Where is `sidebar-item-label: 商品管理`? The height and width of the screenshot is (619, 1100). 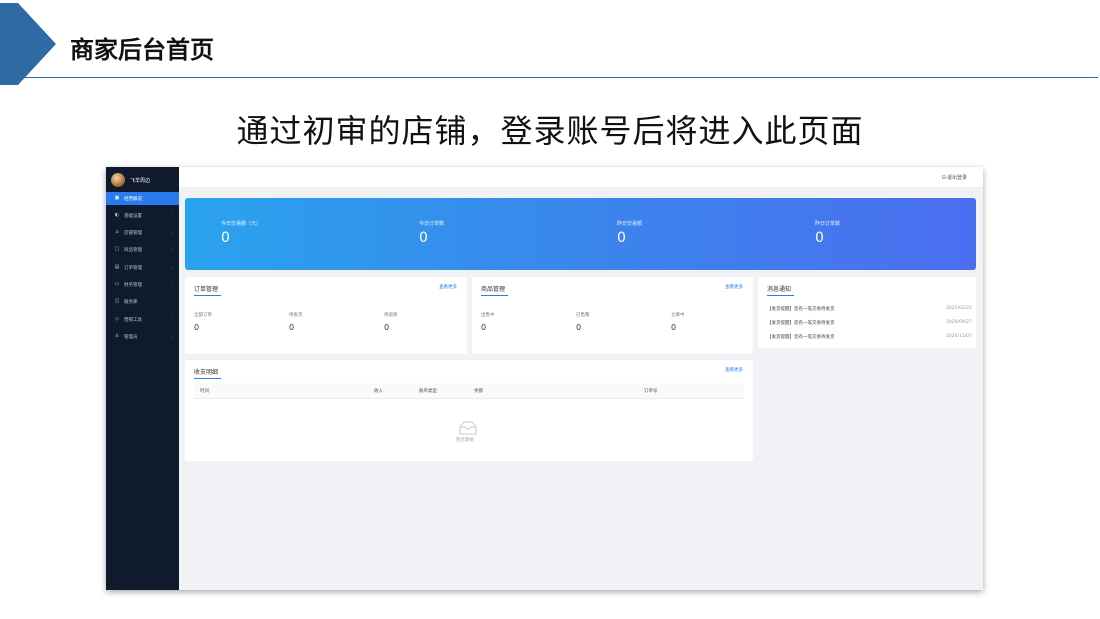 sidebar-item-label: 商品管理 is located at coordinates (133, 250).